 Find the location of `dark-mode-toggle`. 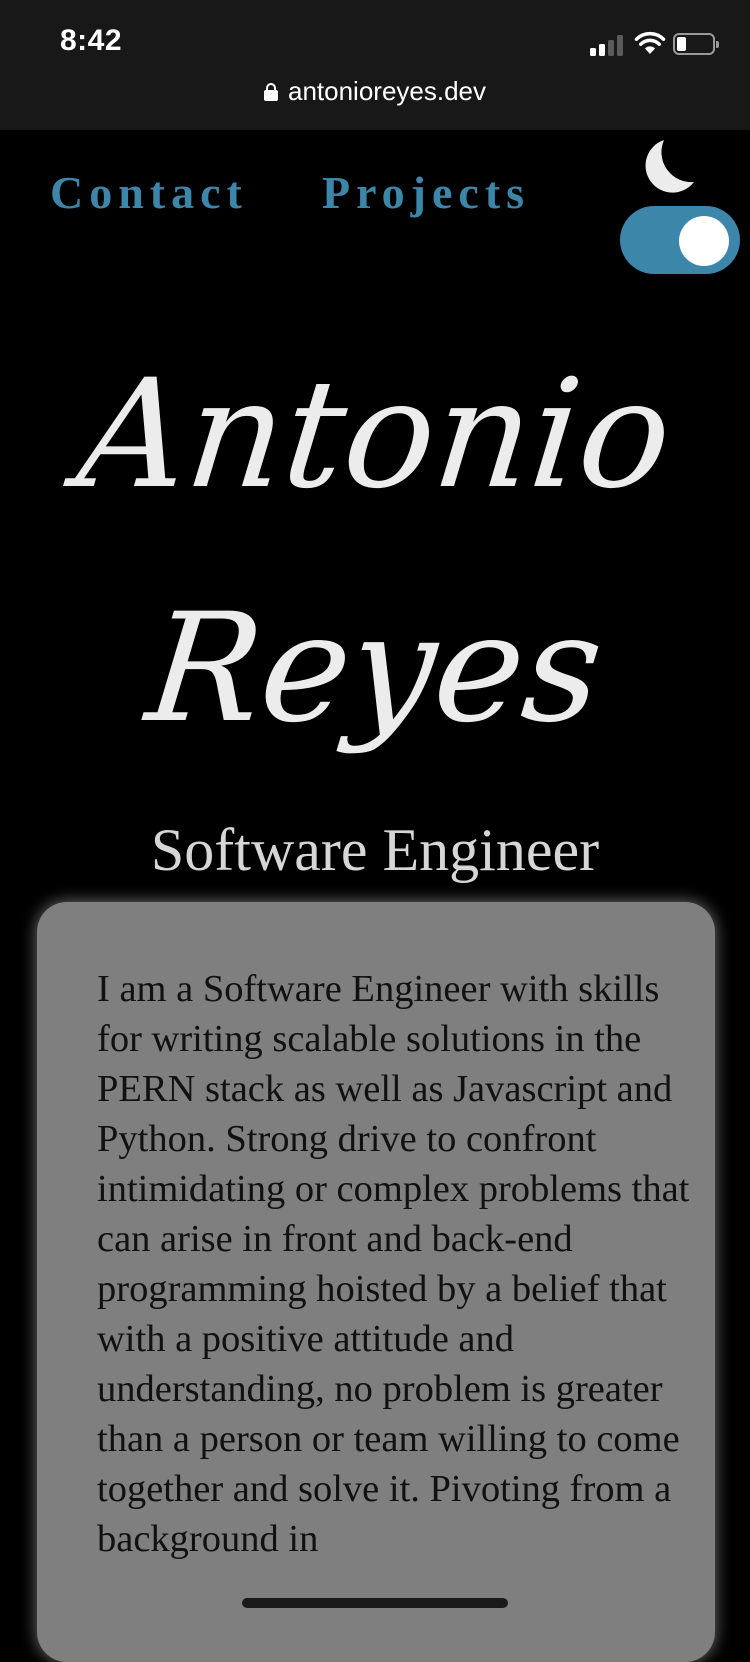

dark-mode-toggle is located at coordinates (680, 240).